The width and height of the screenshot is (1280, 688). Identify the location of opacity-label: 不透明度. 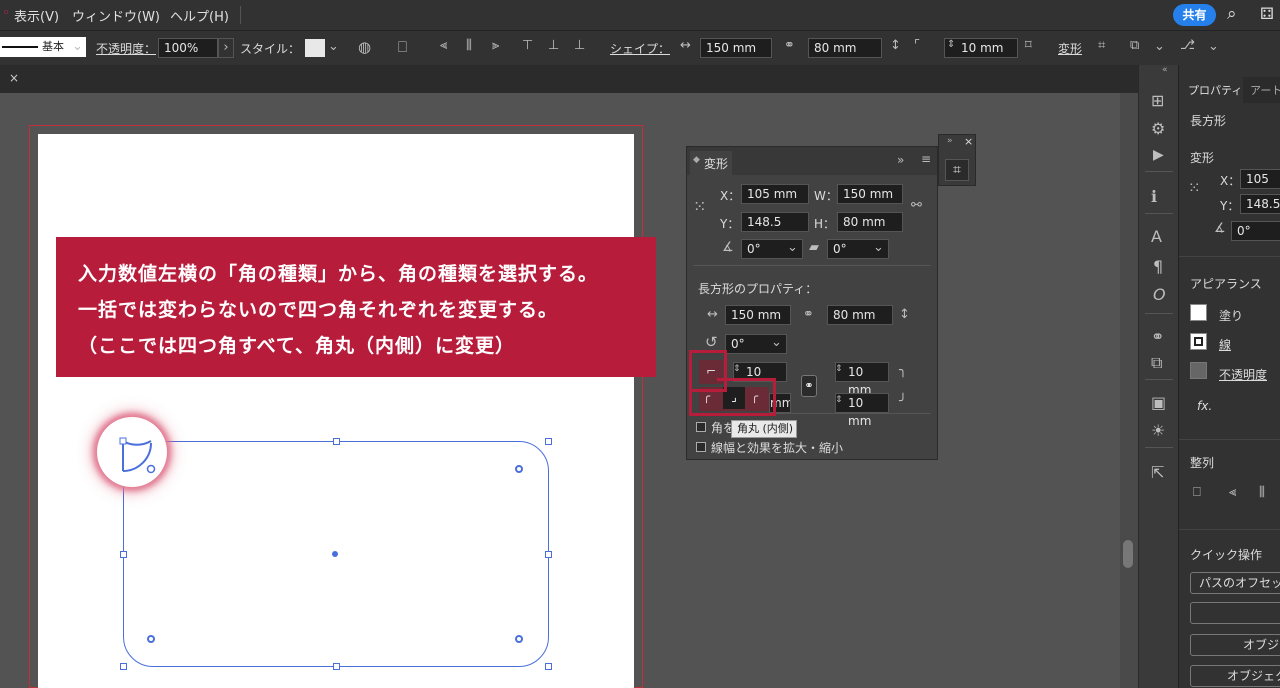
(1243, 374).